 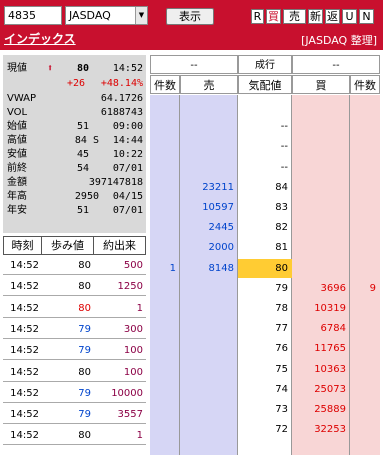 What do you see at coordinates (209, 84) in the screenshot?
I see `book-header-sell: 売` at bounding box center [209, 84].